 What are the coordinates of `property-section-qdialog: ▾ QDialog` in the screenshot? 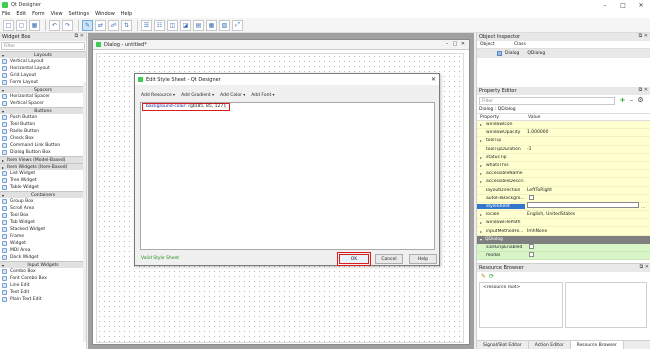 It's located at (563, 239).